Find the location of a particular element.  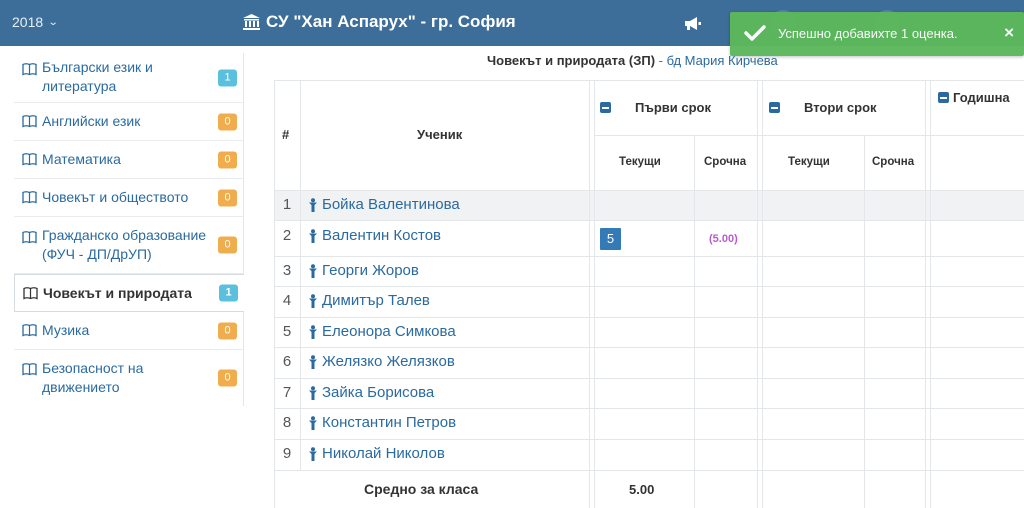

row-number: 4 is located at coordinates (287, 300).